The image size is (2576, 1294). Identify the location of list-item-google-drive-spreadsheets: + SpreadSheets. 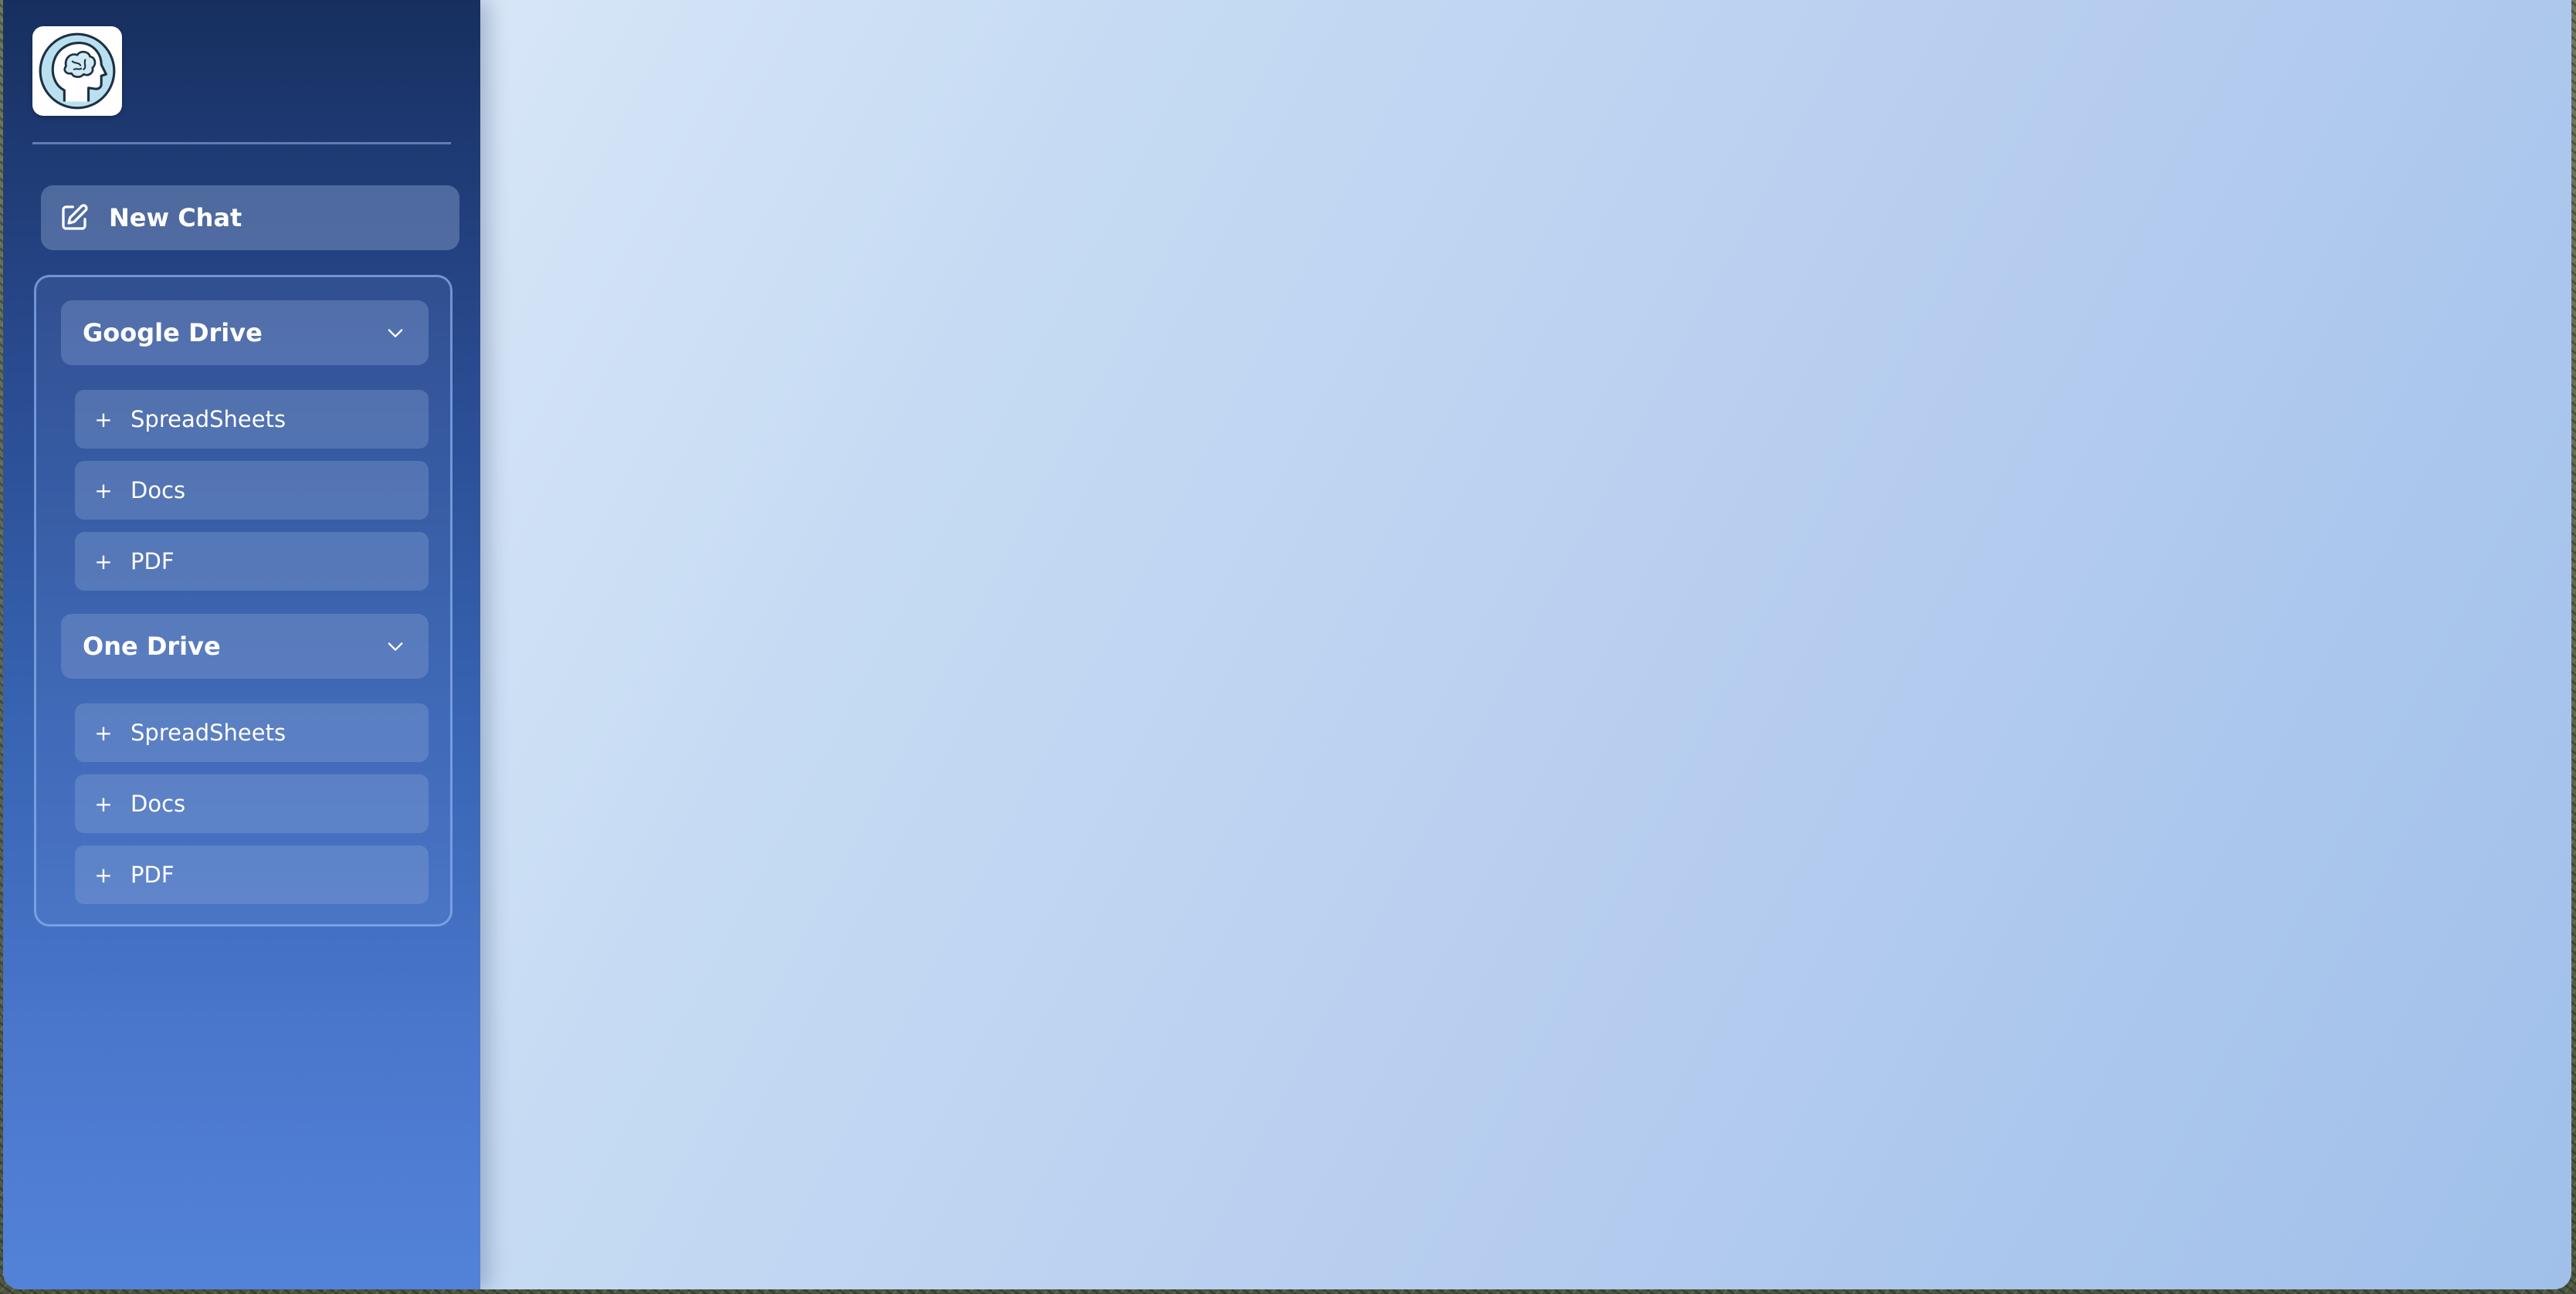
(252, 419).